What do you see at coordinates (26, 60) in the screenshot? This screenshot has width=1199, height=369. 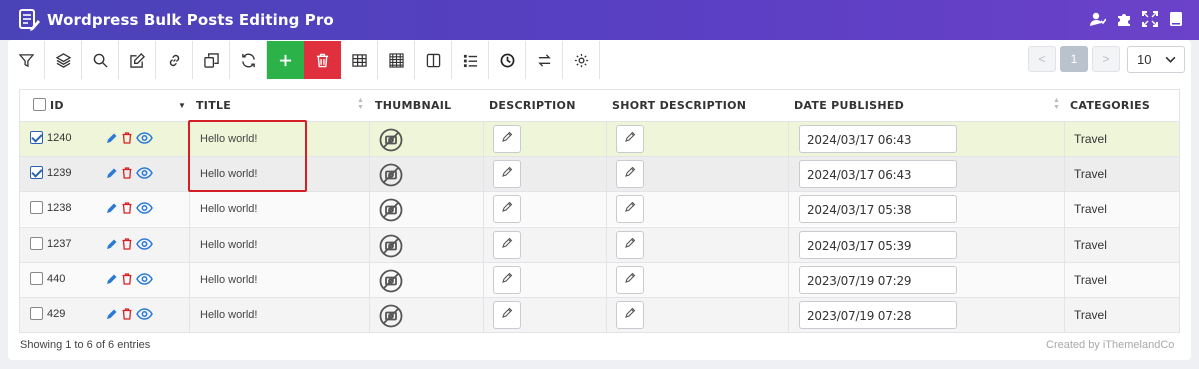 I see `filter-button` at bounding box center [26, 60].